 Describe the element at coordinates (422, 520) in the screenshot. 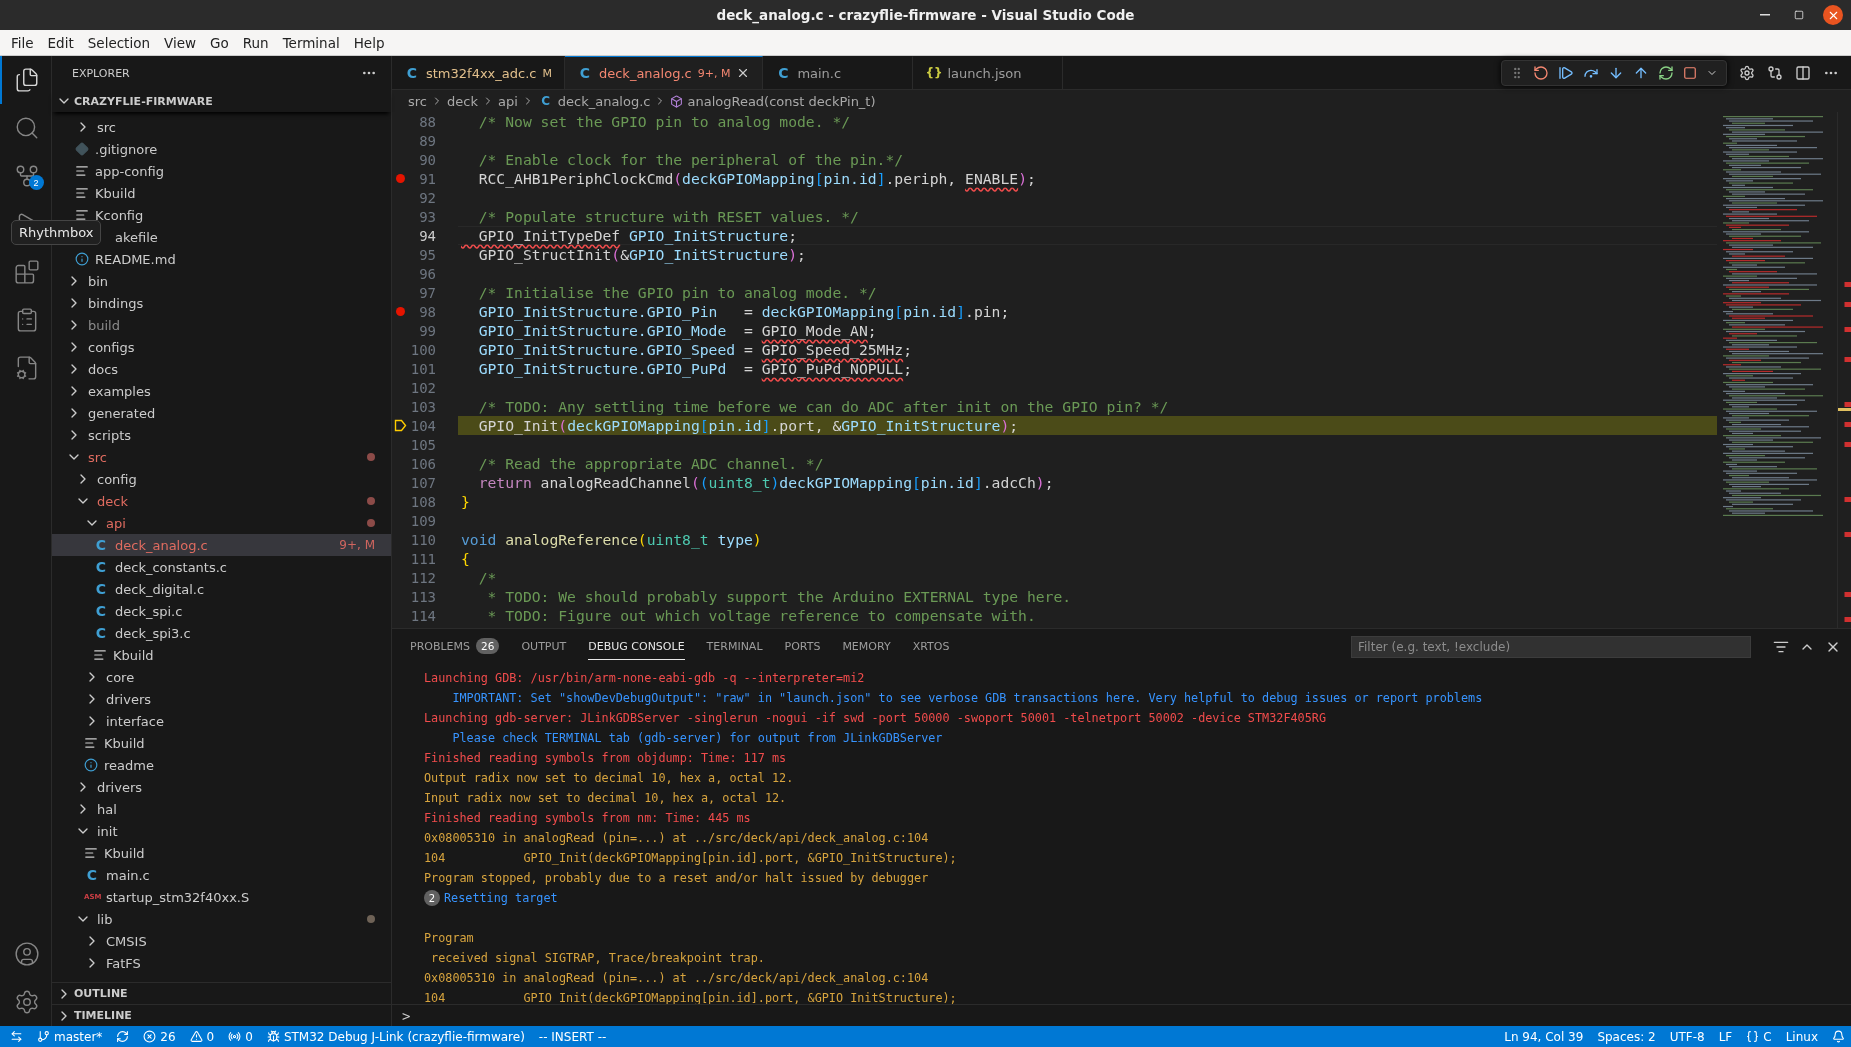

I see `line-number: 109` at that location.